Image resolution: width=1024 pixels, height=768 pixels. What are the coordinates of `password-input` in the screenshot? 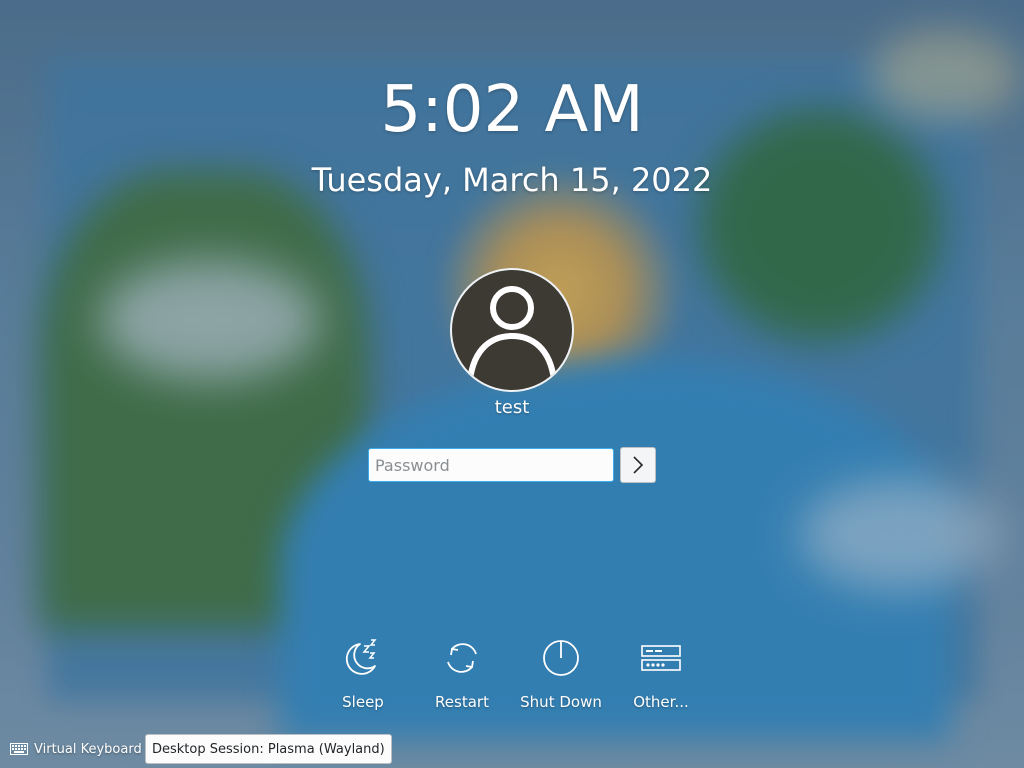 It's located at (491, 465).